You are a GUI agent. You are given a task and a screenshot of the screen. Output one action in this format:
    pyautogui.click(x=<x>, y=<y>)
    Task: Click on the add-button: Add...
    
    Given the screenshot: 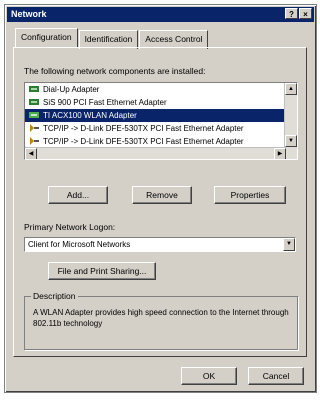 What is the action you would take?
    pyautogui.click(x=78, y=195)
    